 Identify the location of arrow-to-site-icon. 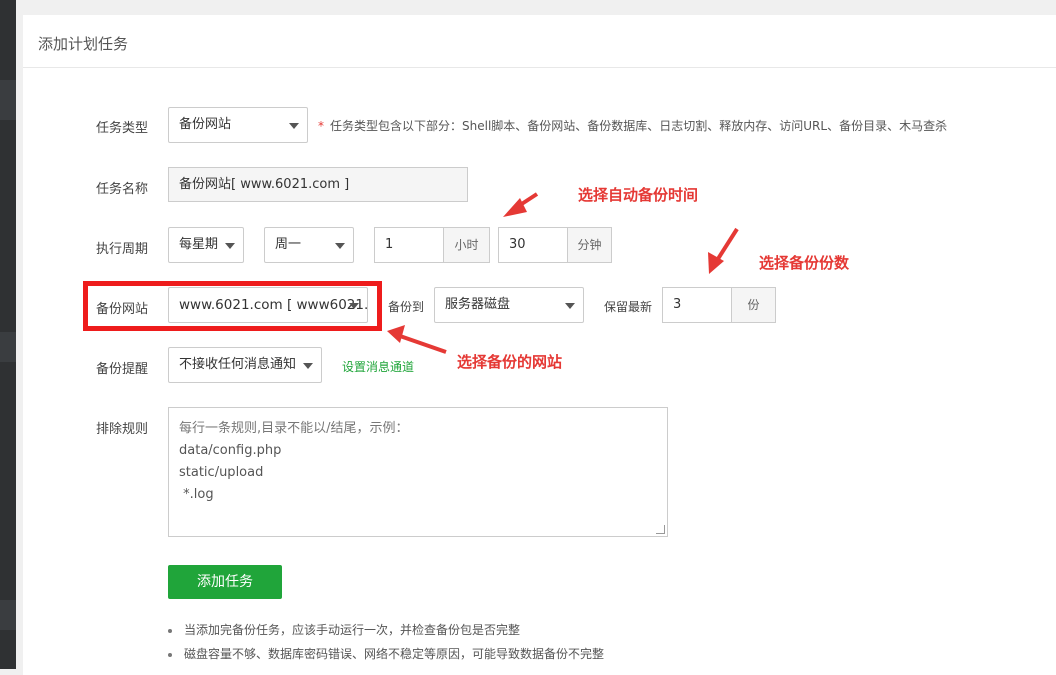
(417, 339).